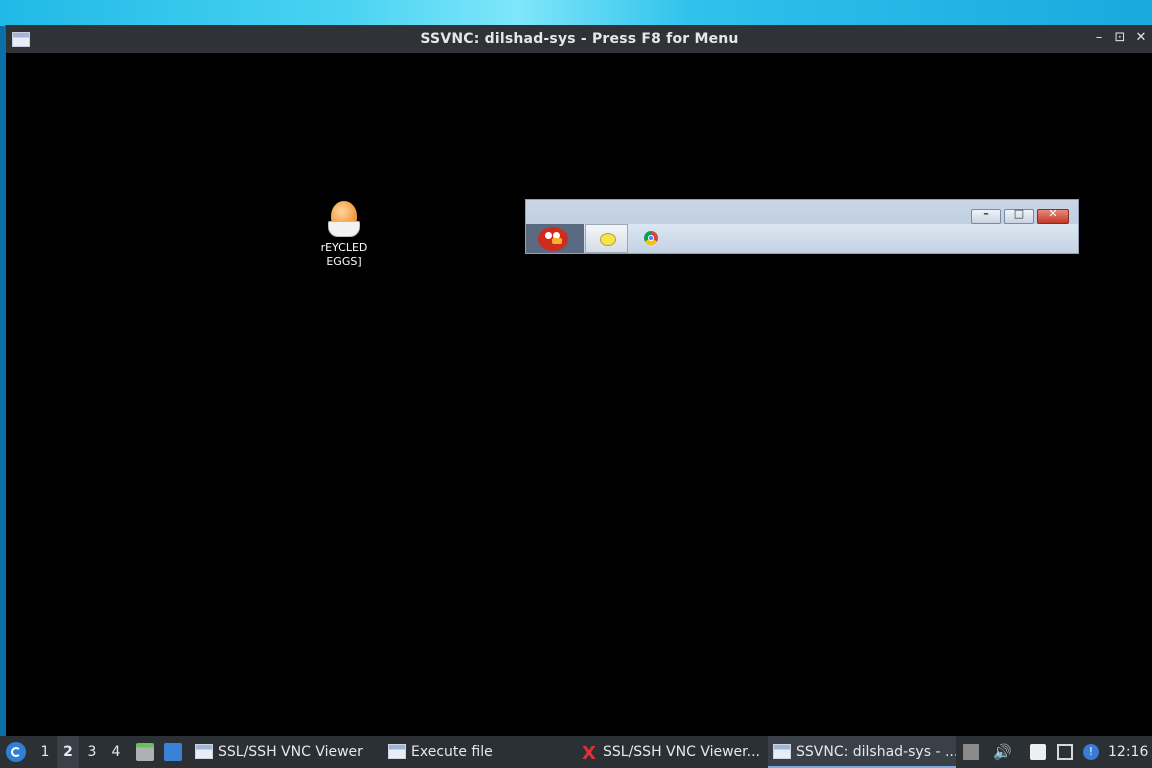 The height and width of the screenshot is (768, 1152). Describe the element at coordinates (344, 261) in the screenshot. I see `desktop-icon-label-line2: EGGS]` at that location.